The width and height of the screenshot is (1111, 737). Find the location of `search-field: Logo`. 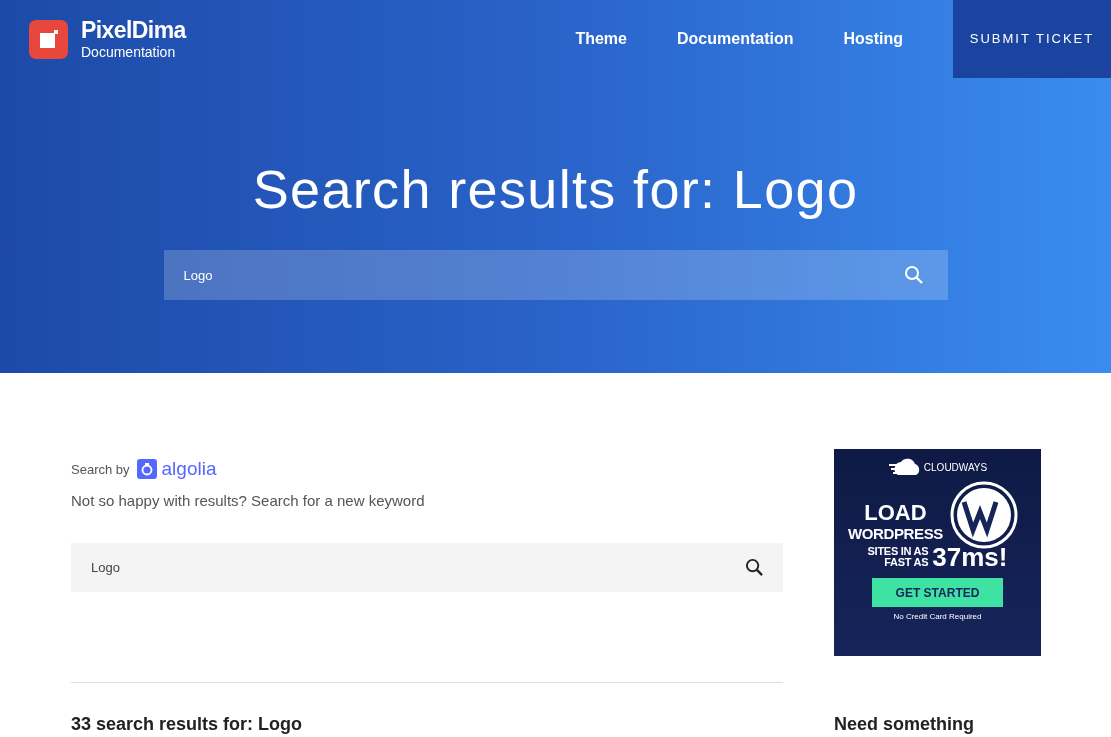

search-field: Logo is located at coordinates (427, 567).